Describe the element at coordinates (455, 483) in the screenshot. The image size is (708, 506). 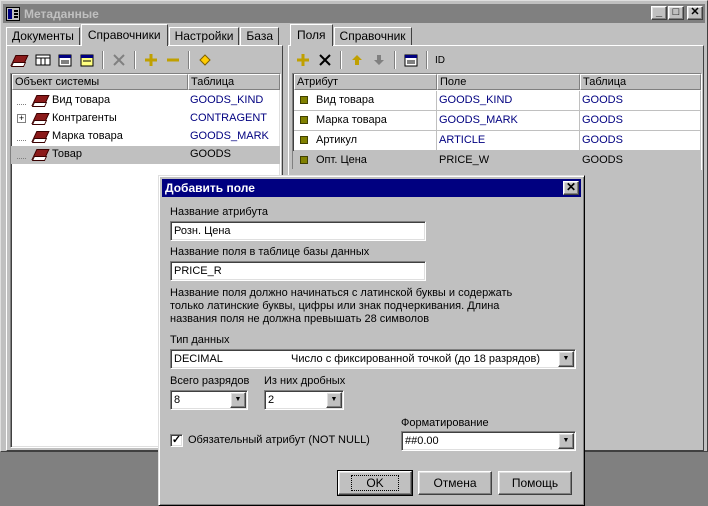
I see `cancel-button: Отмена` at that location.